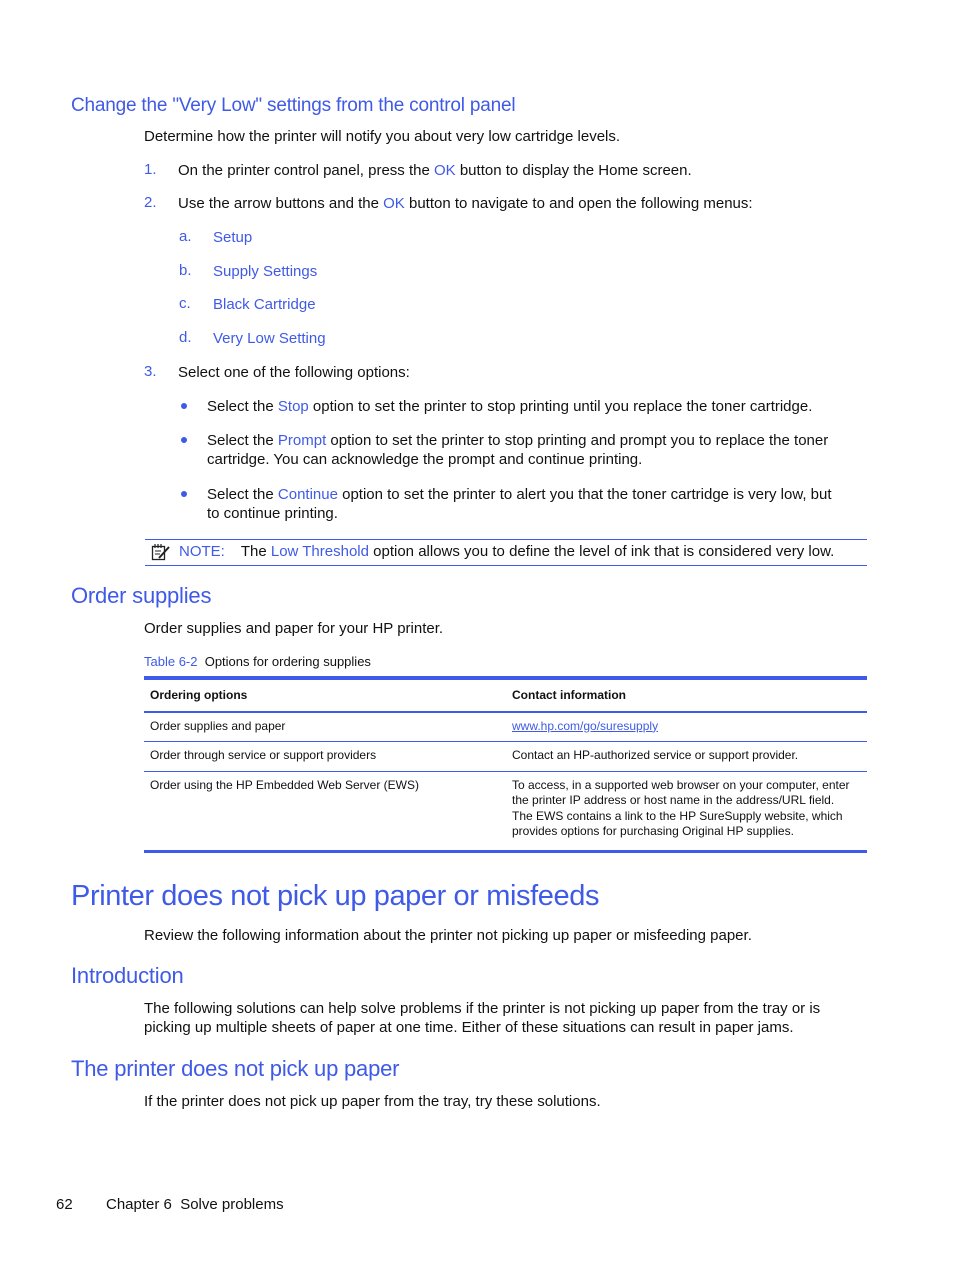 The image size is (954, 1270). Describe the element at coordinates (302, 440) in the screenshot. I see `option-name-prompt: Prompt` at that location.